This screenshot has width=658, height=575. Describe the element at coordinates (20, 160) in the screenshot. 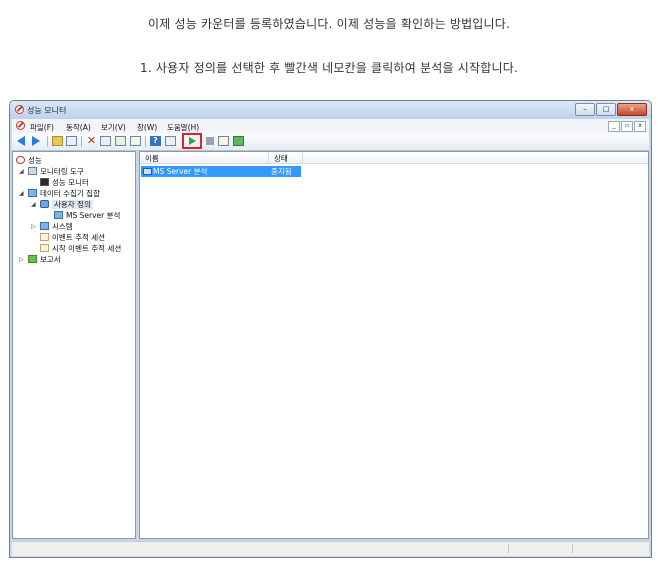

I see `performance-icon` at that location.